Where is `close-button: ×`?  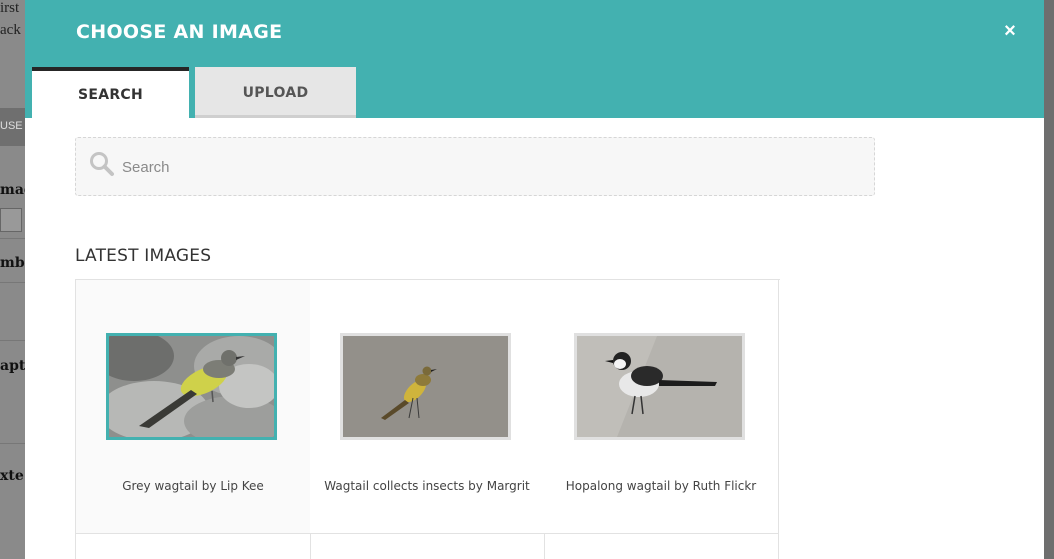
close-button: × is located at coordinates (1010, 31).